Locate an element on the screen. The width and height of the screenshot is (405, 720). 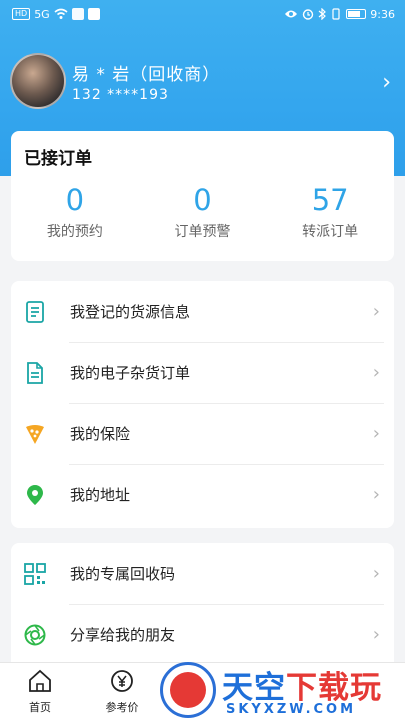
alarm-icon is located at coordinates (308, 14).